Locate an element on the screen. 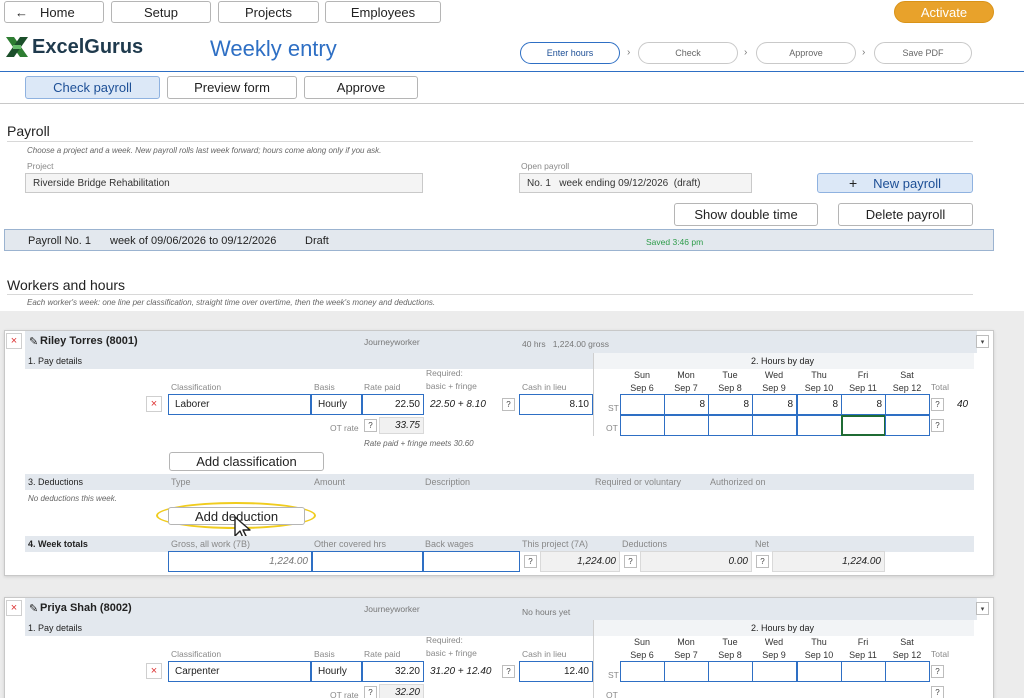 The height and width of the screenshot is (698, 1024). st-hours-fri is located at coordinates (863, 671).